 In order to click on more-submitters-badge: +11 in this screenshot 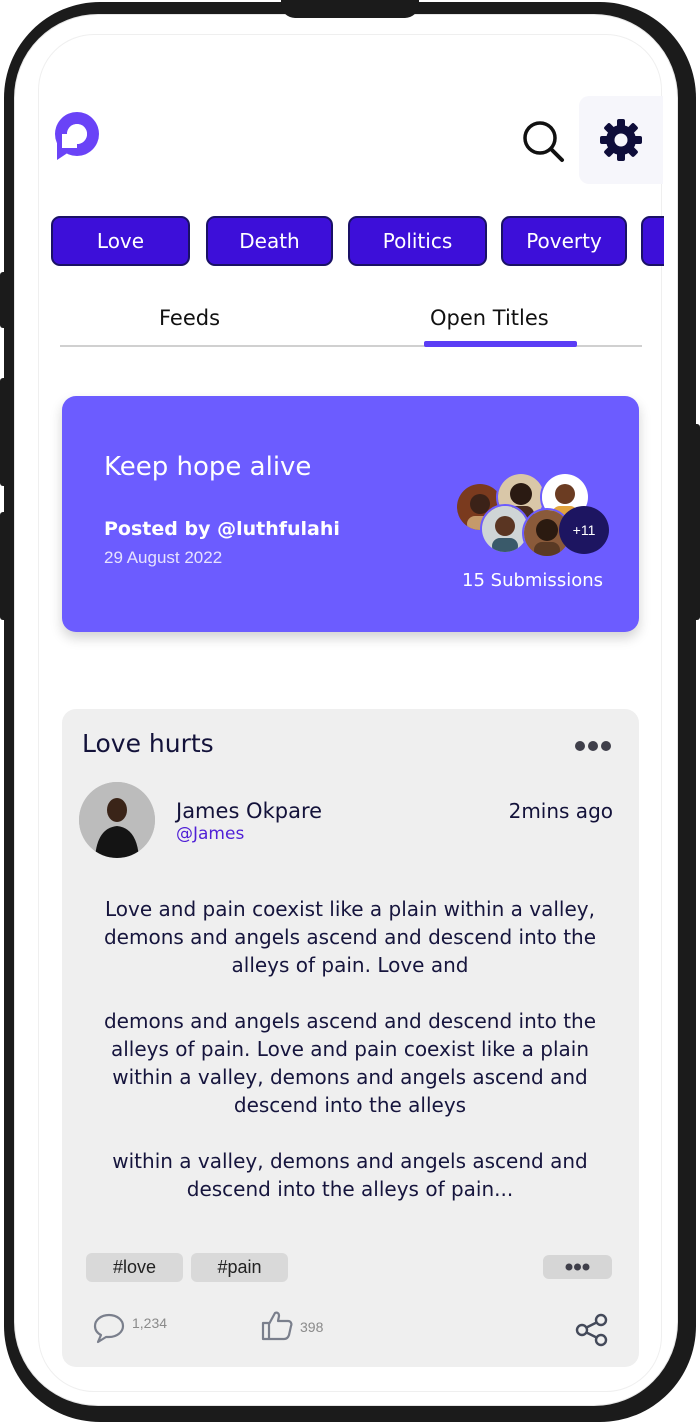, I will do `click(584, 530)`.